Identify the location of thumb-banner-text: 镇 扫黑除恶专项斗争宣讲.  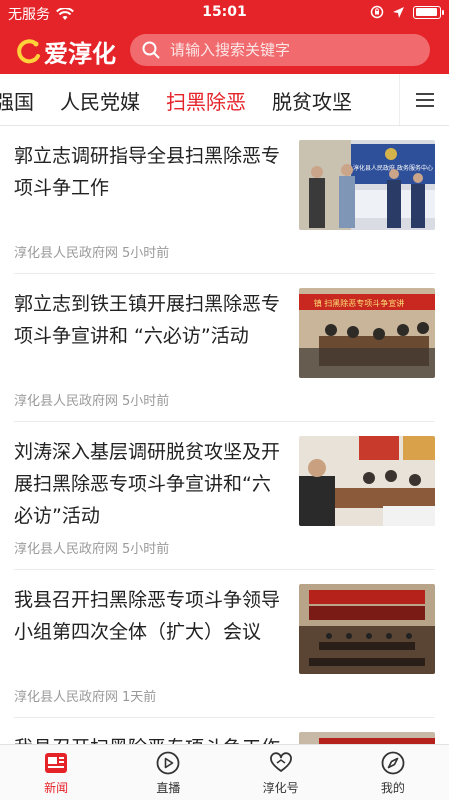
(359, 303).